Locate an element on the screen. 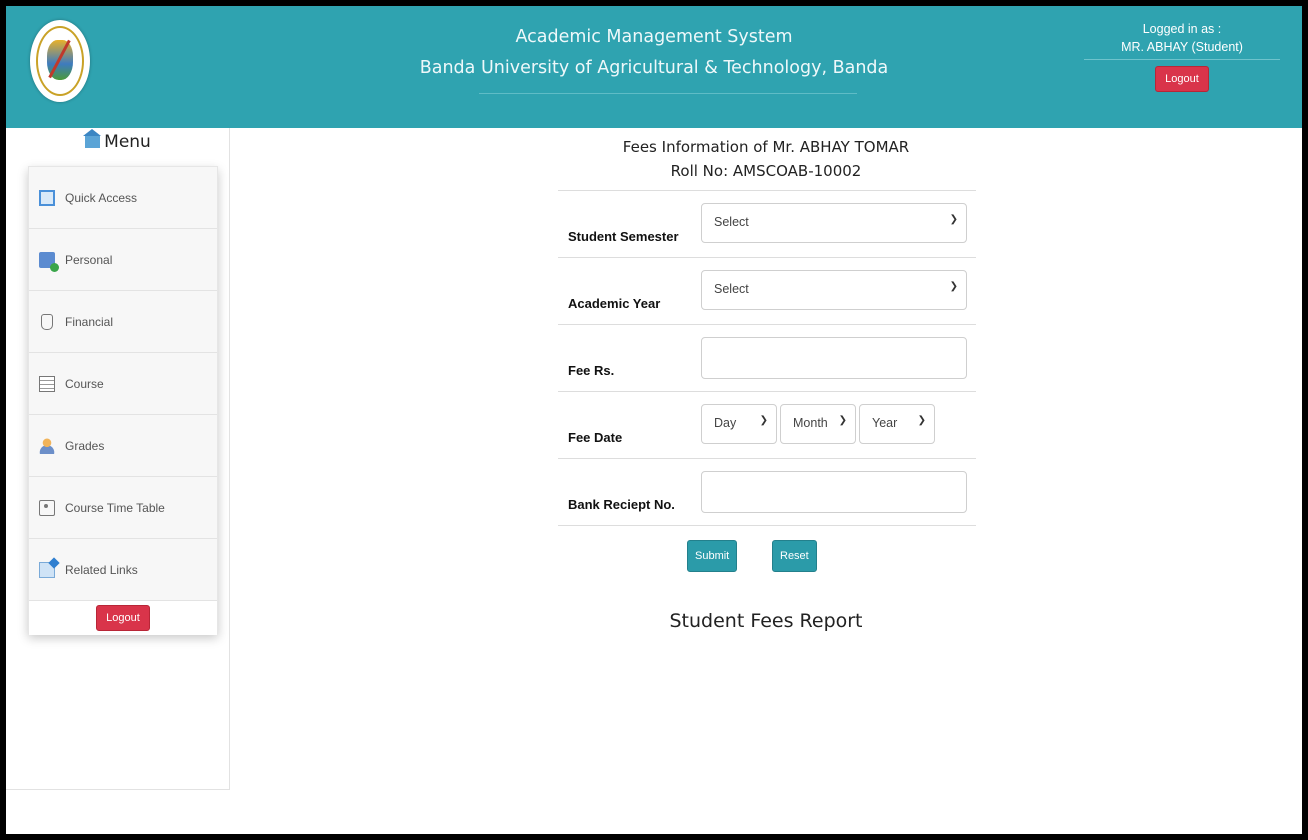 Image resolution: width=1308 pixels, height=840 pixels. sidebar-item-label: Related Links is located at coordinates (101, 569).